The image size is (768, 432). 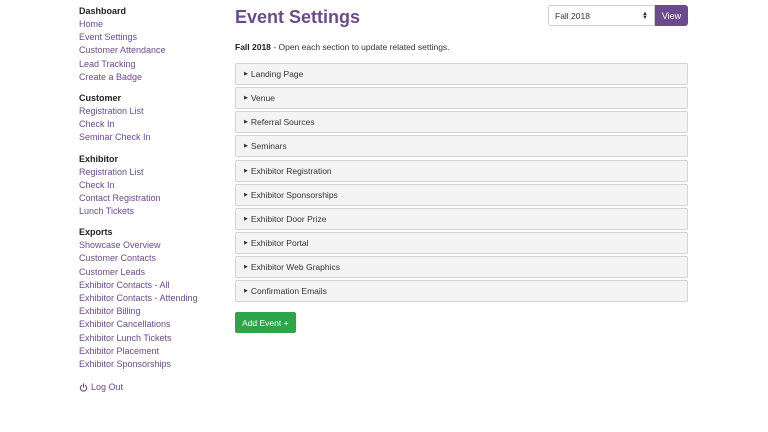 I want to click on sidebar-item-customer-contacts: Customer Contacts, so click(x=149, y=258).